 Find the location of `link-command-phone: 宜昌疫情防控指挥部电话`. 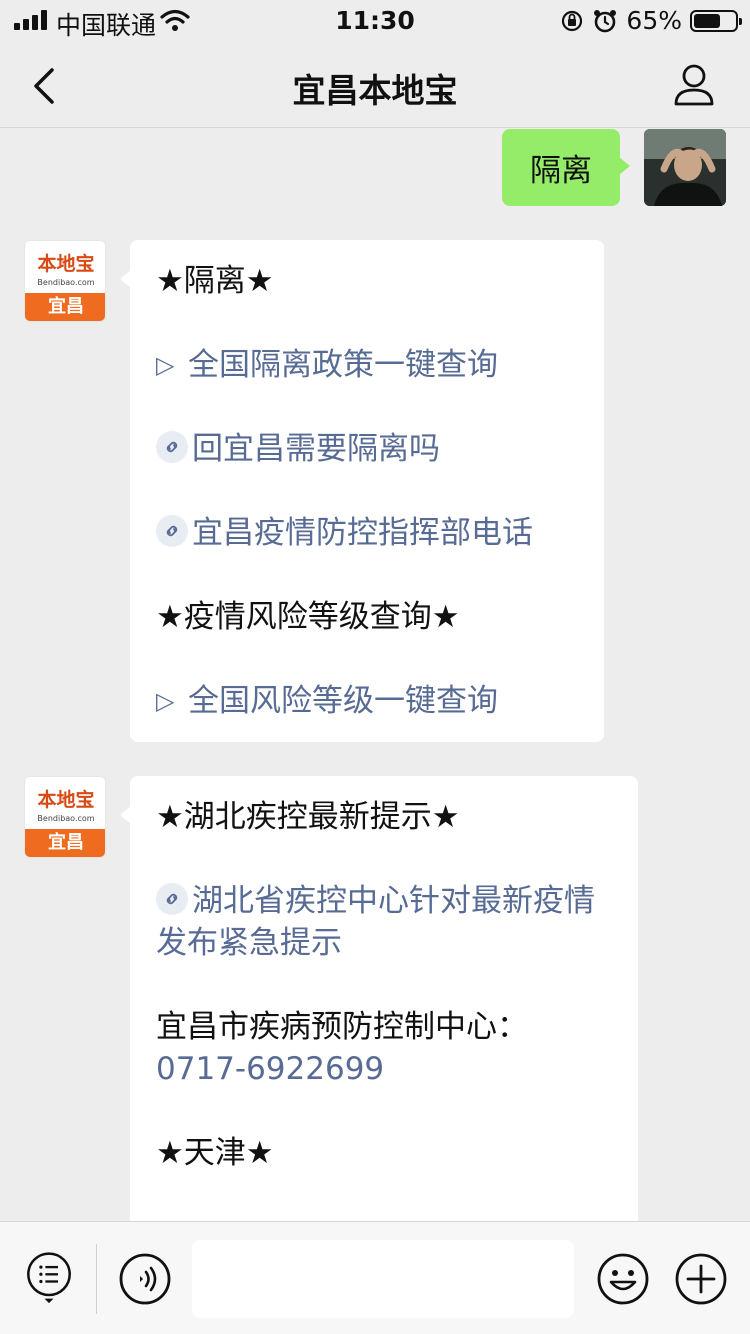

link-command-phone: 宜昌疫情防控指挥部电话 is located at coordinates (344, 533).